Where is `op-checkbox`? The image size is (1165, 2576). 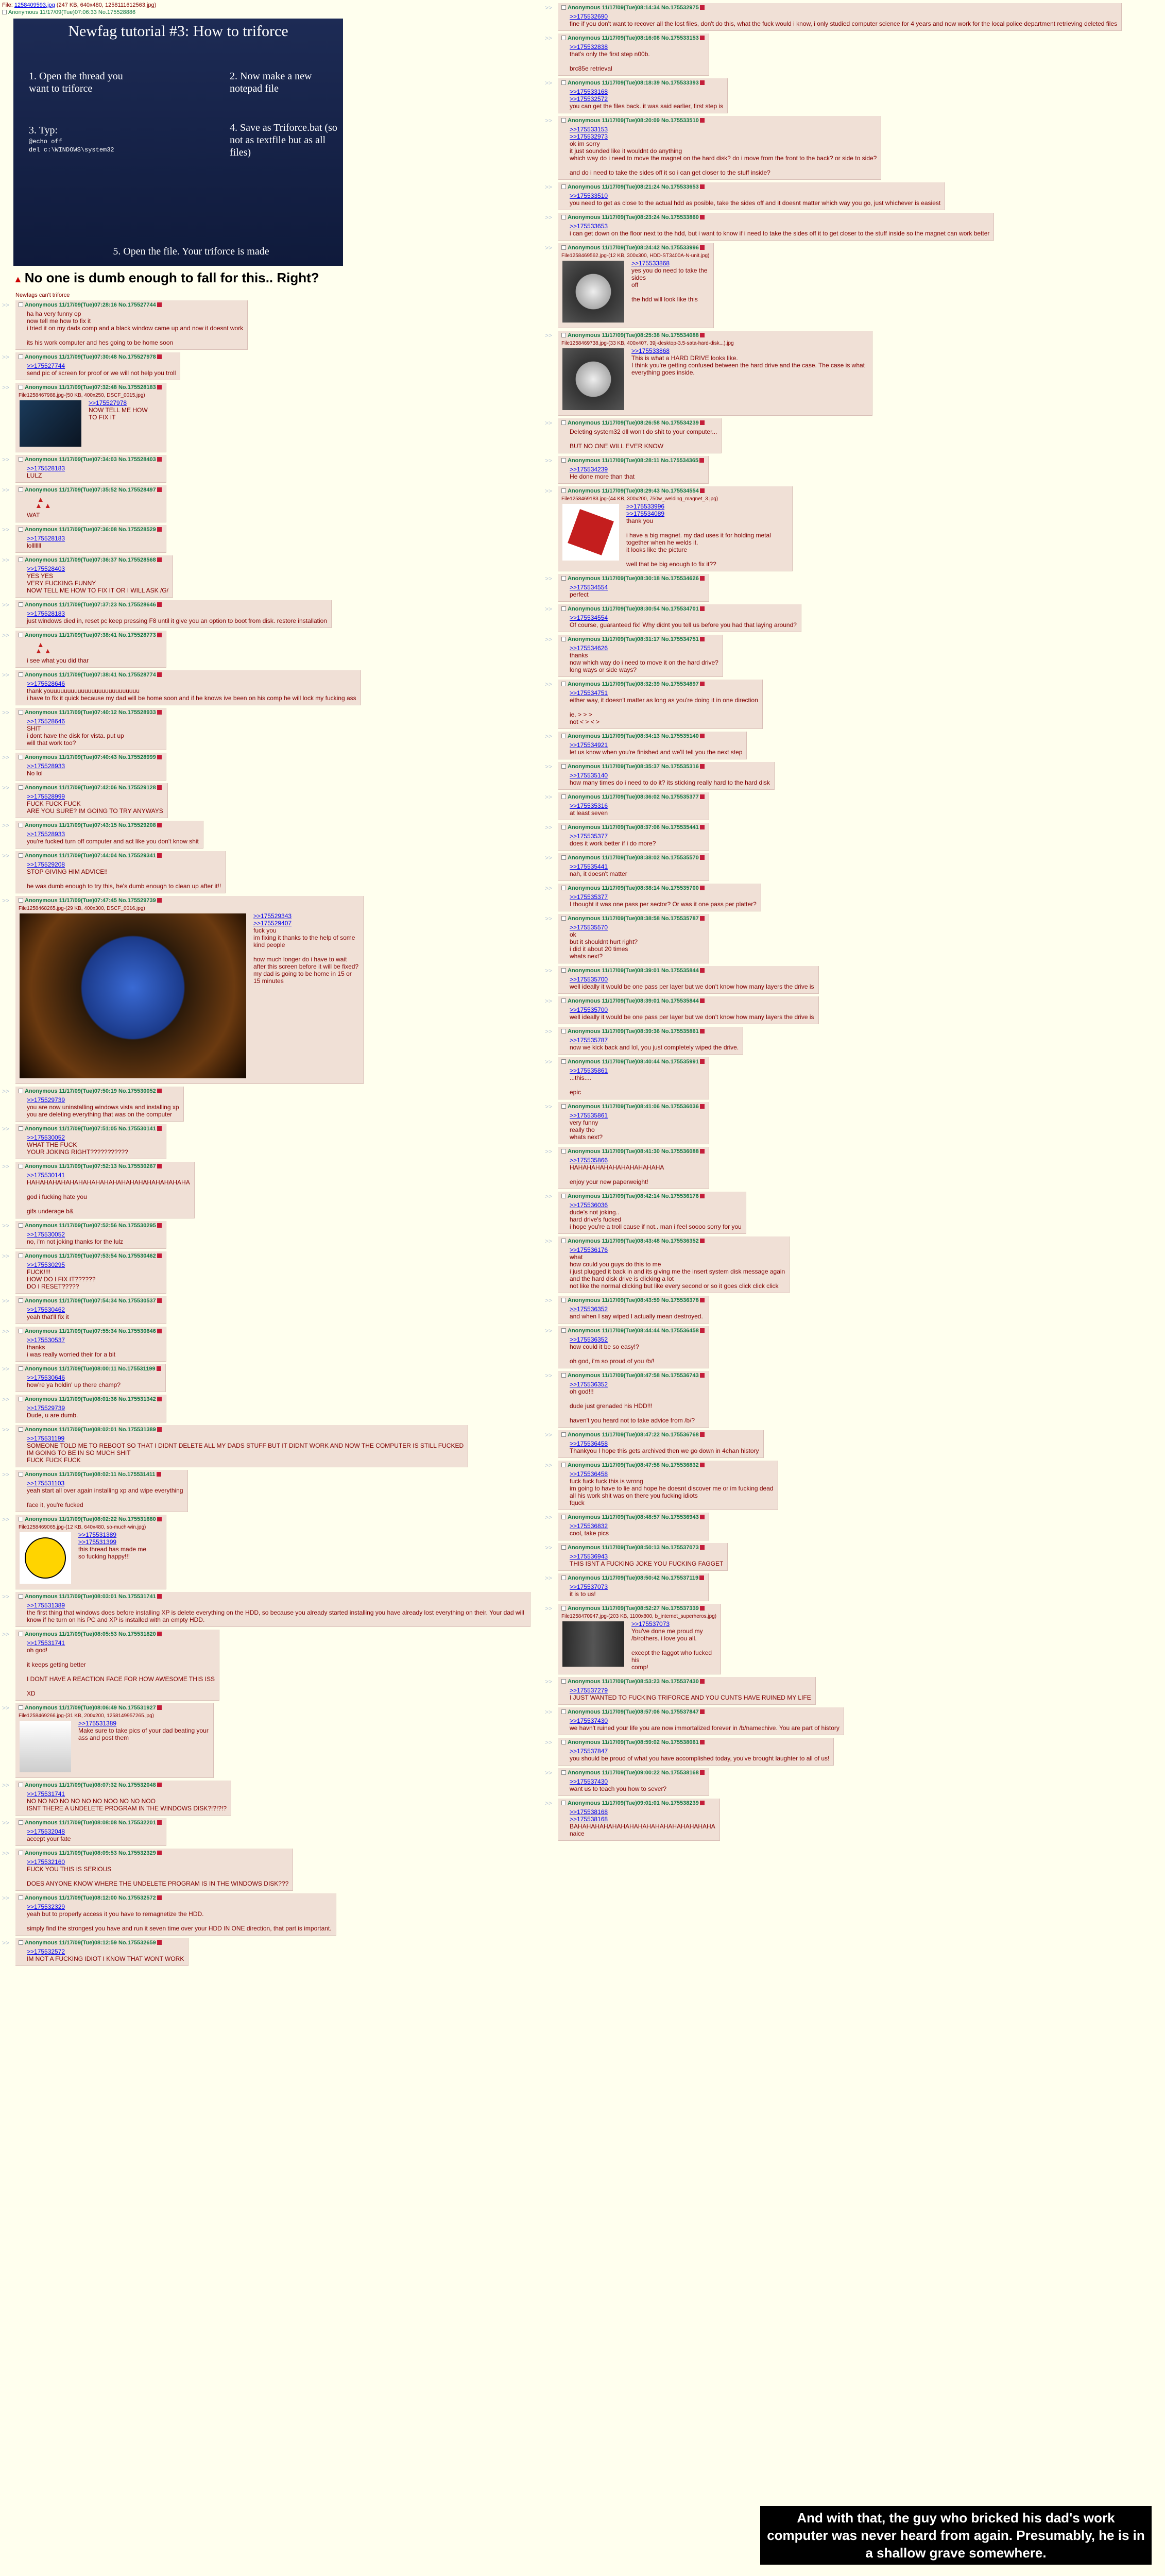 op-checkbox is located at coordinates (5, 12).